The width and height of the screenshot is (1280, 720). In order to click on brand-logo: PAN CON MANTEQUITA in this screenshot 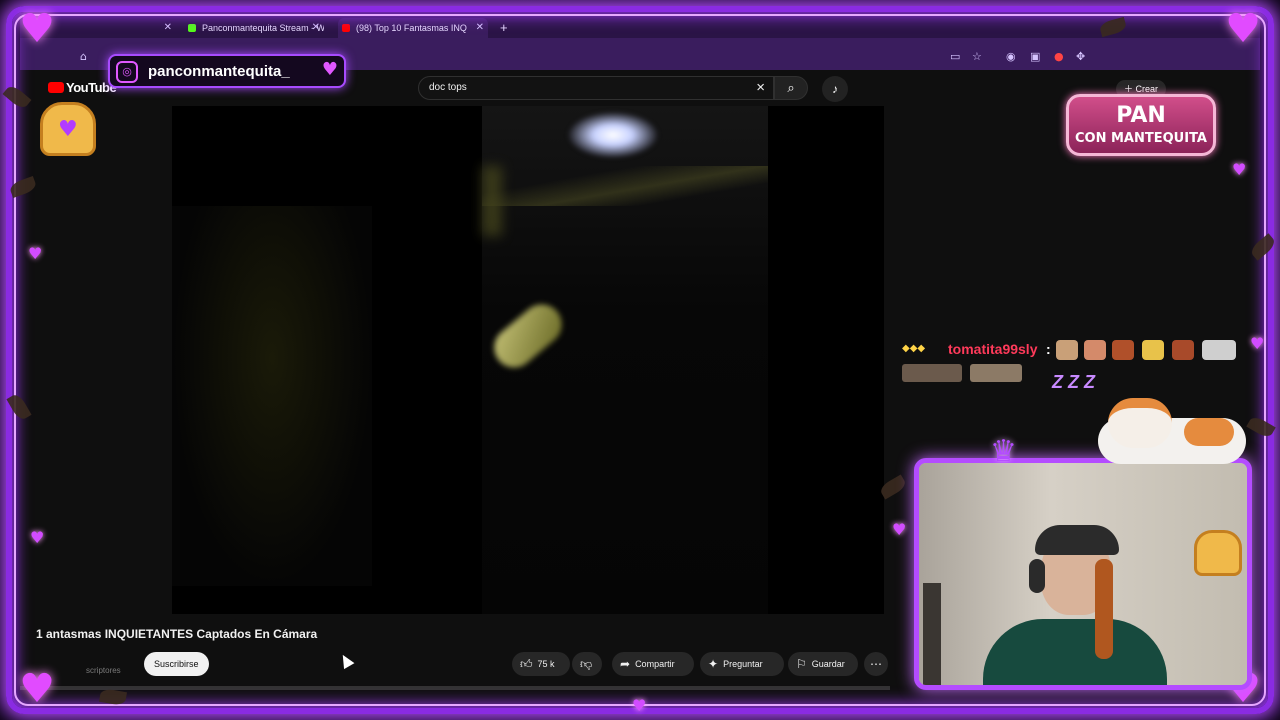, I will do `click(1141, 125)`.